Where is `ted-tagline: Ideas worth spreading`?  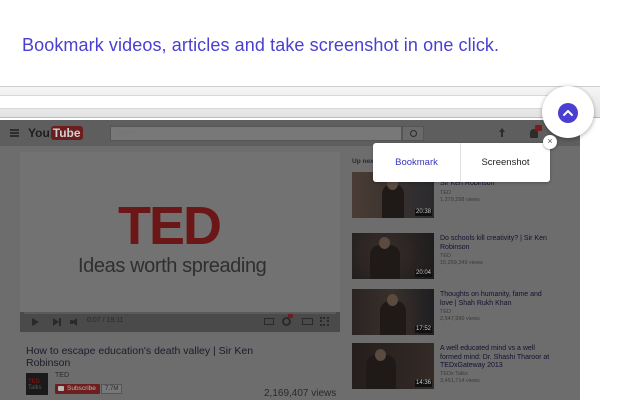
ted-tagline: Ideas worth spreading is located at coordinates (172, 266).